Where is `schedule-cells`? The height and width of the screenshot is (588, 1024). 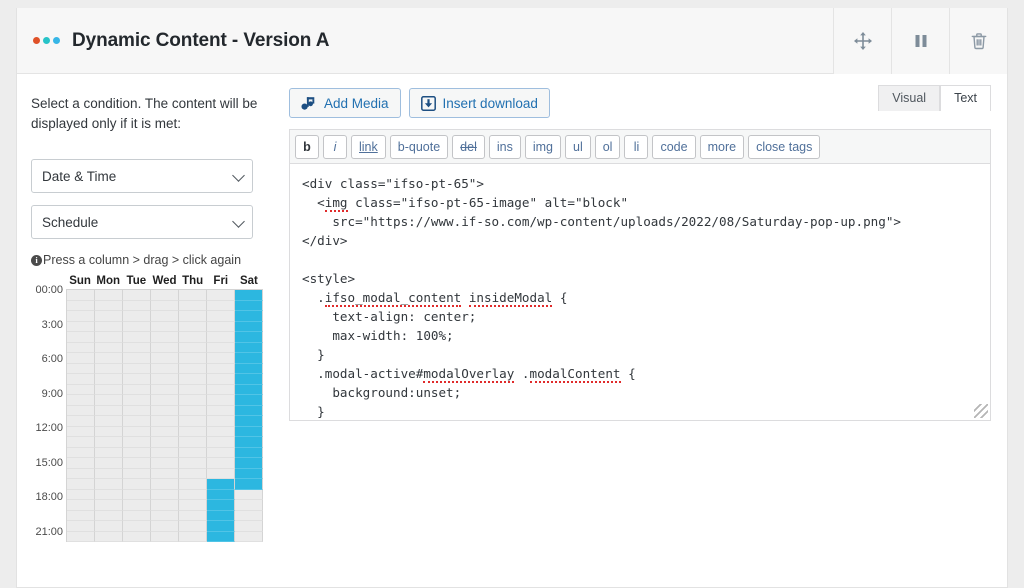
schedule-cells is located at coordinates (164, 416).